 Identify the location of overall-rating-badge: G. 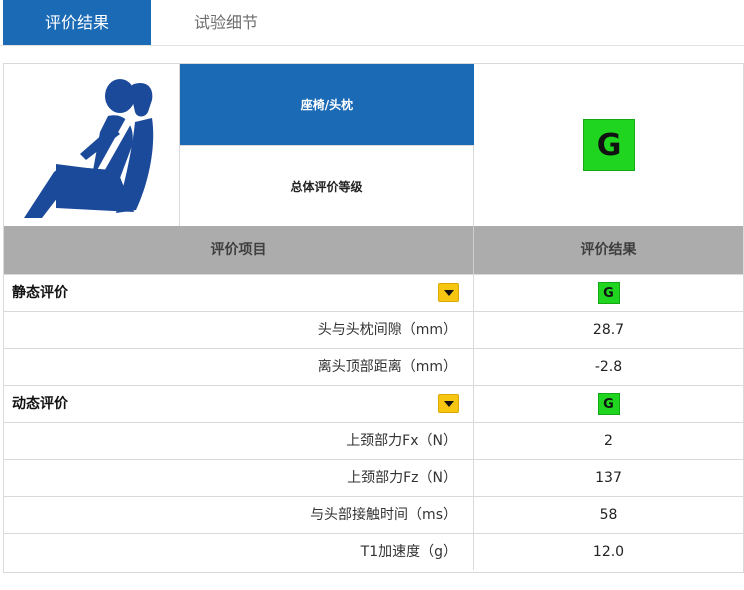
(609, 145).